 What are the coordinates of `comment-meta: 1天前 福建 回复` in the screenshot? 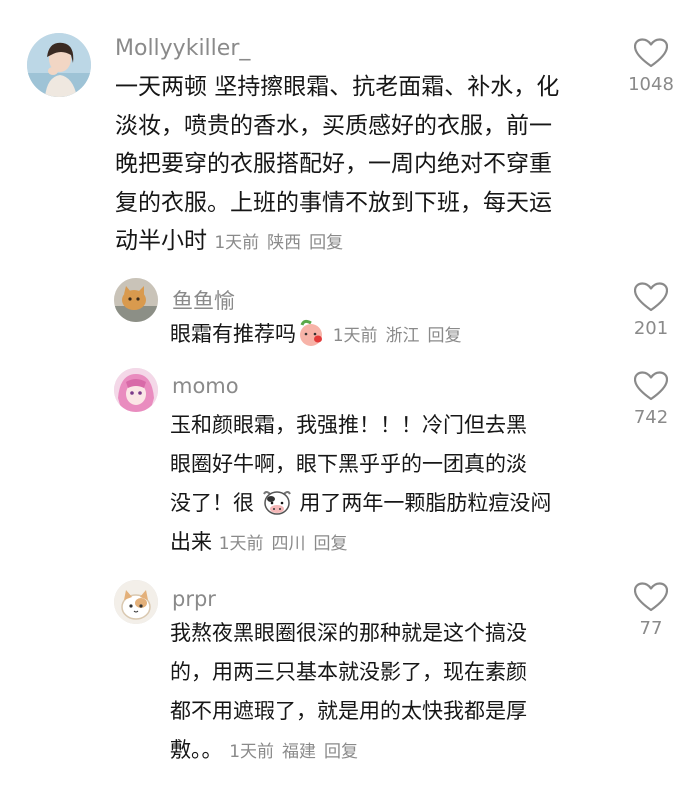 It's located at (297, 752).